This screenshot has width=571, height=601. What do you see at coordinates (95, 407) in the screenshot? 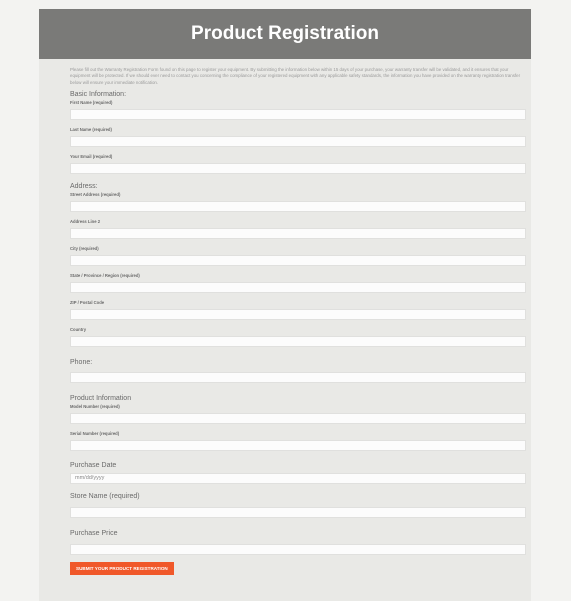
I see `model-number-label: Model Number (required)` at bounding box center [95, 407].